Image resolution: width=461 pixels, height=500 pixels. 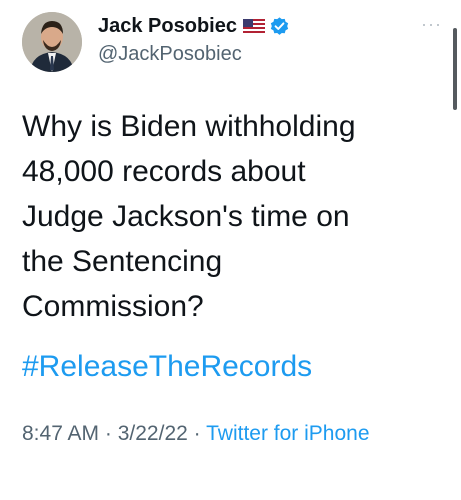 I want to click on author-handle: @JackPosobiec, so click(x=194, y=54).